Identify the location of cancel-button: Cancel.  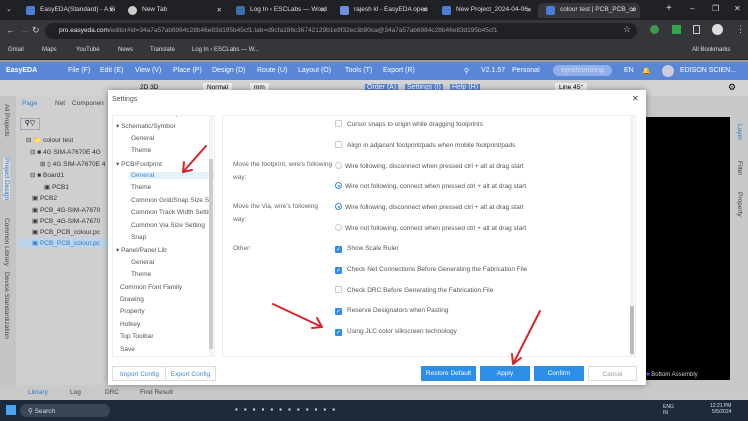
(612, 373).